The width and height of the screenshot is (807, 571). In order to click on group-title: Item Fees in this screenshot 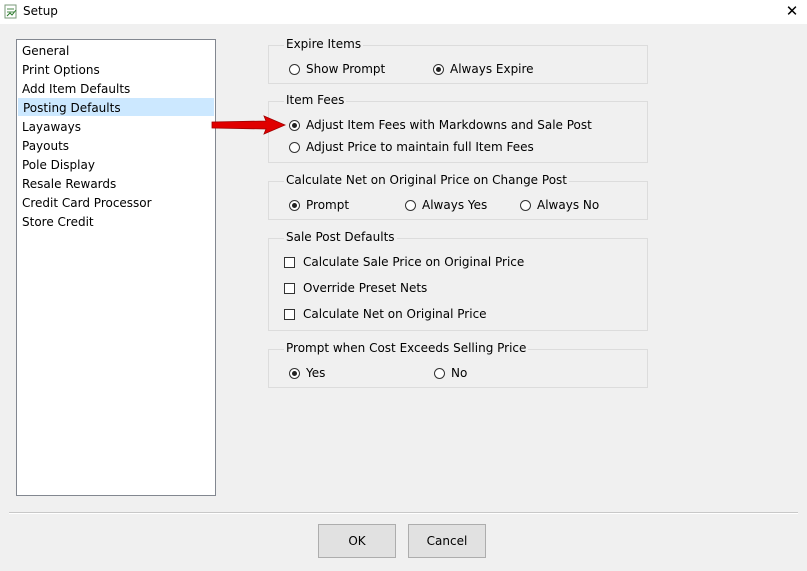, I will do `click(315, 100)`.